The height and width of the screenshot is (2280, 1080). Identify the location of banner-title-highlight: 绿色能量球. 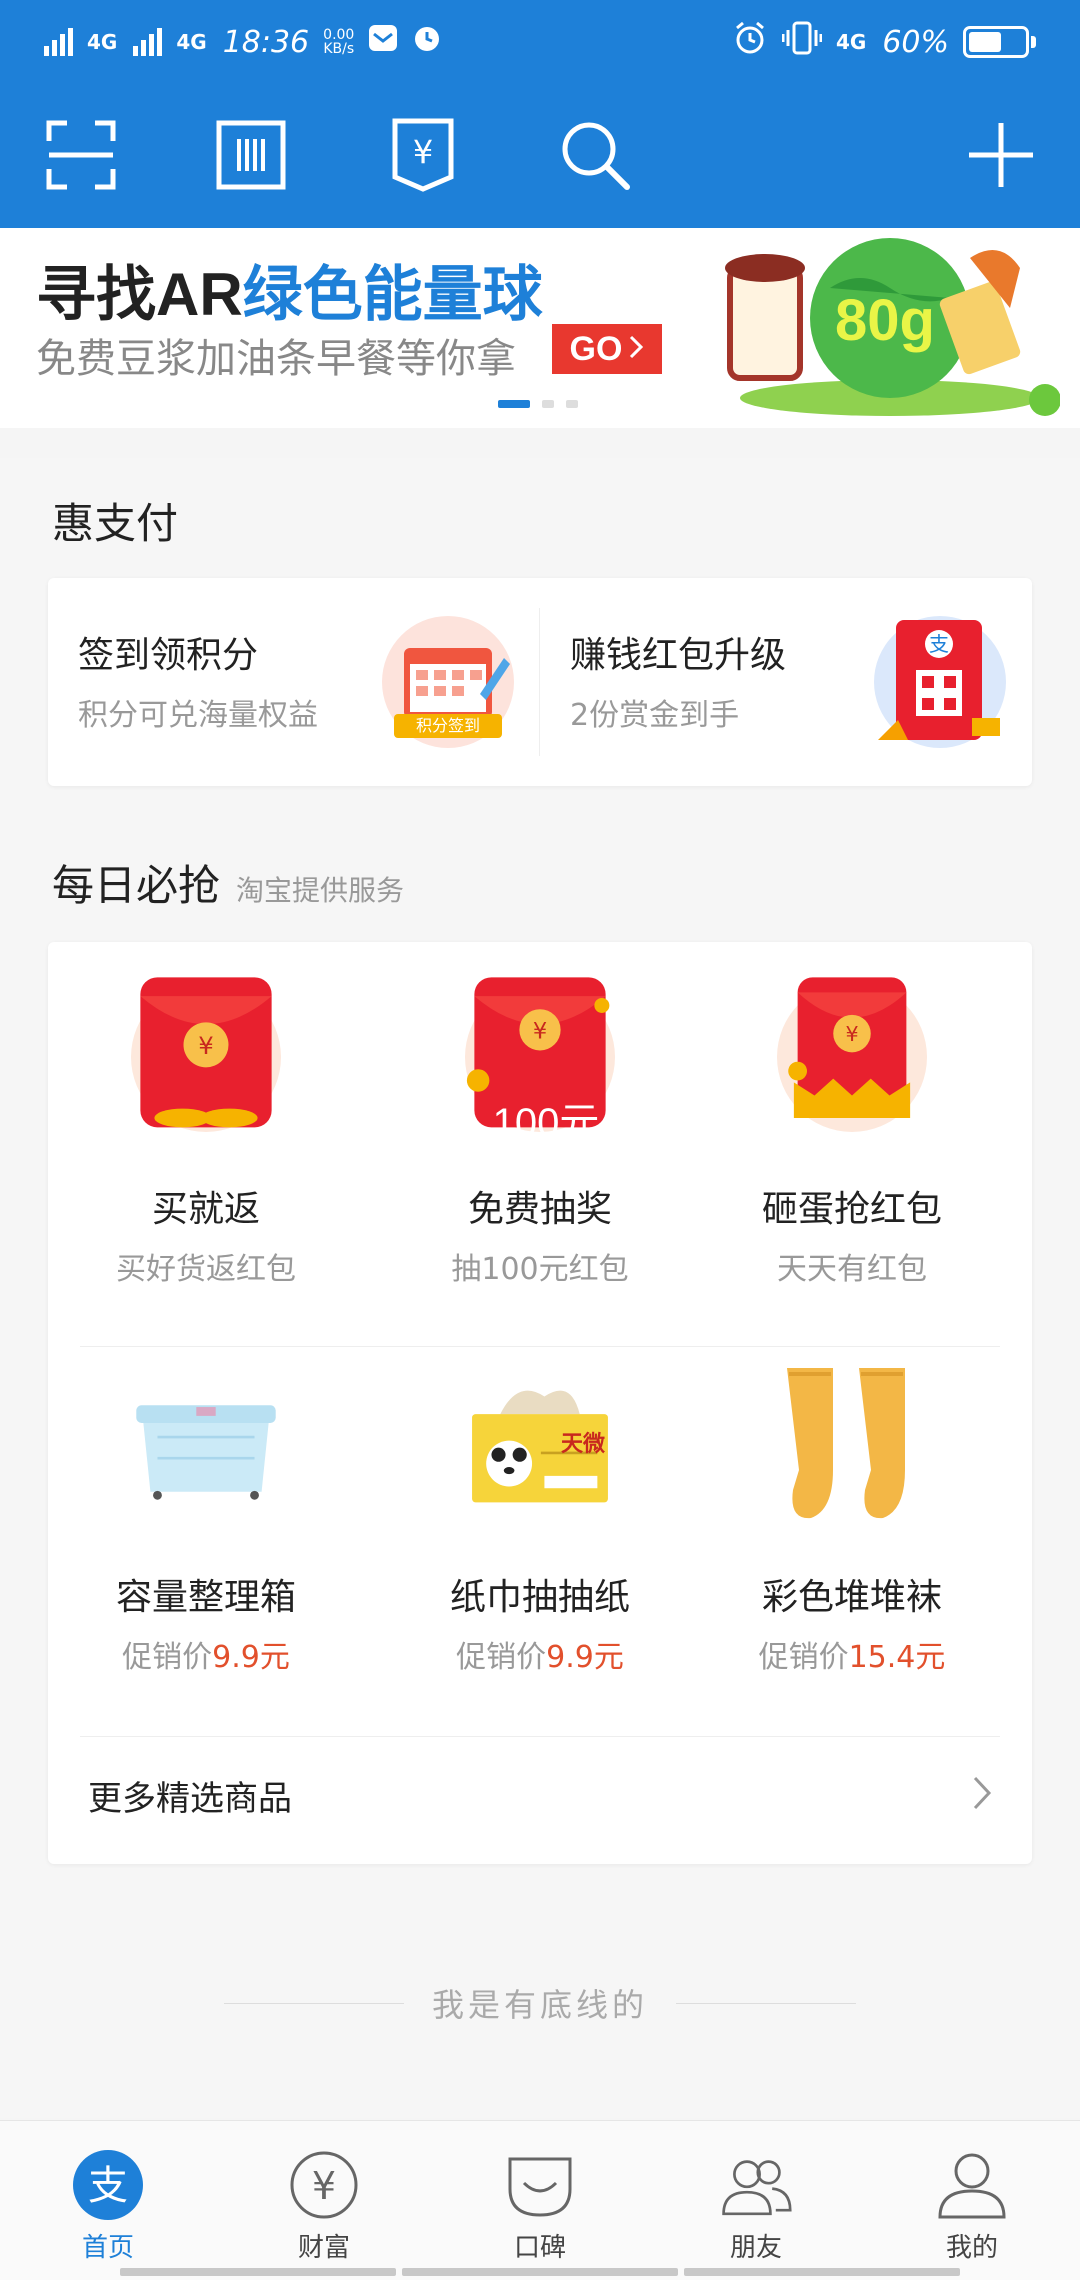
(392, 294).